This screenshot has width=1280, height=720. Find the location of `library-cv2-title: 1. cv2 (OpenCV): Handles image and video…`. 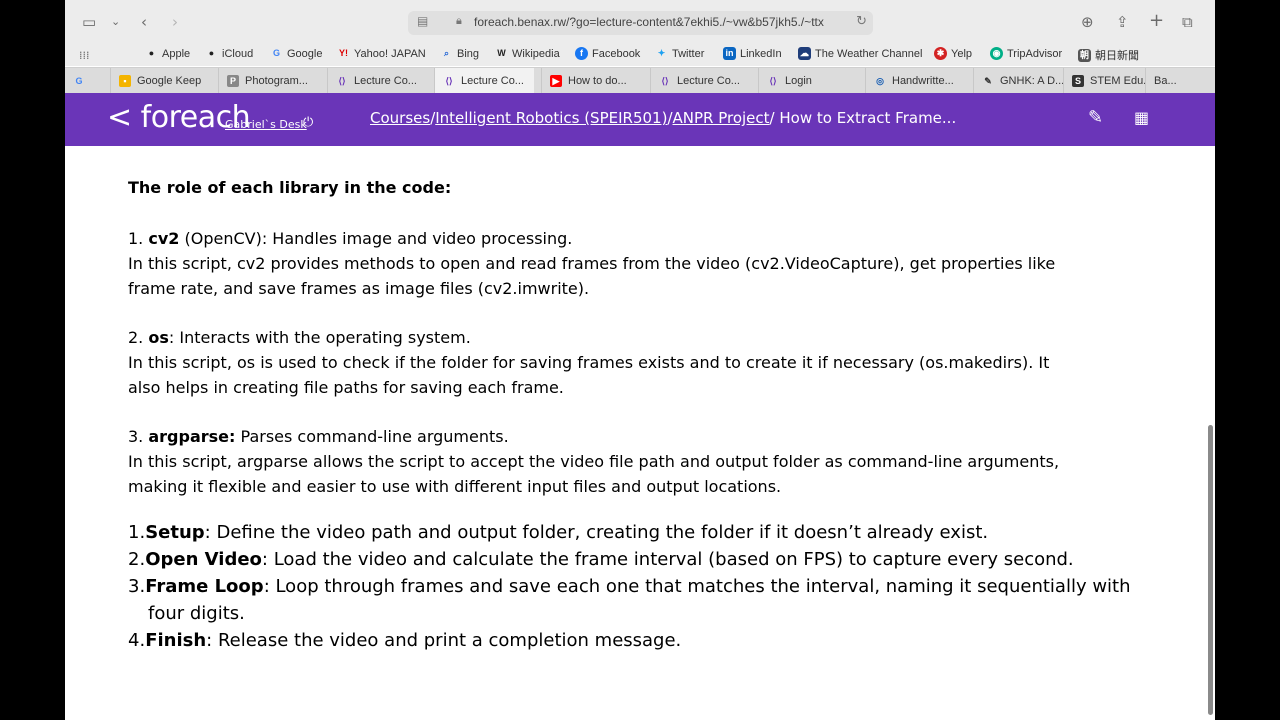

library-cv2-title: 1. cv2 (OpenCV): Handles image and video… is located at coordinates (350, 238).